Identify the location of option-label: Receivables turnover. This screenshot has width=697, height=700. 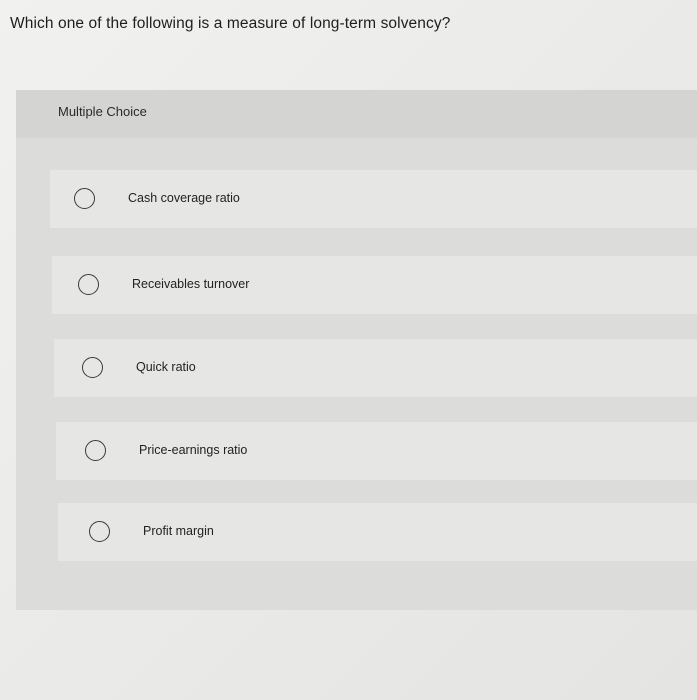
(191, 284).